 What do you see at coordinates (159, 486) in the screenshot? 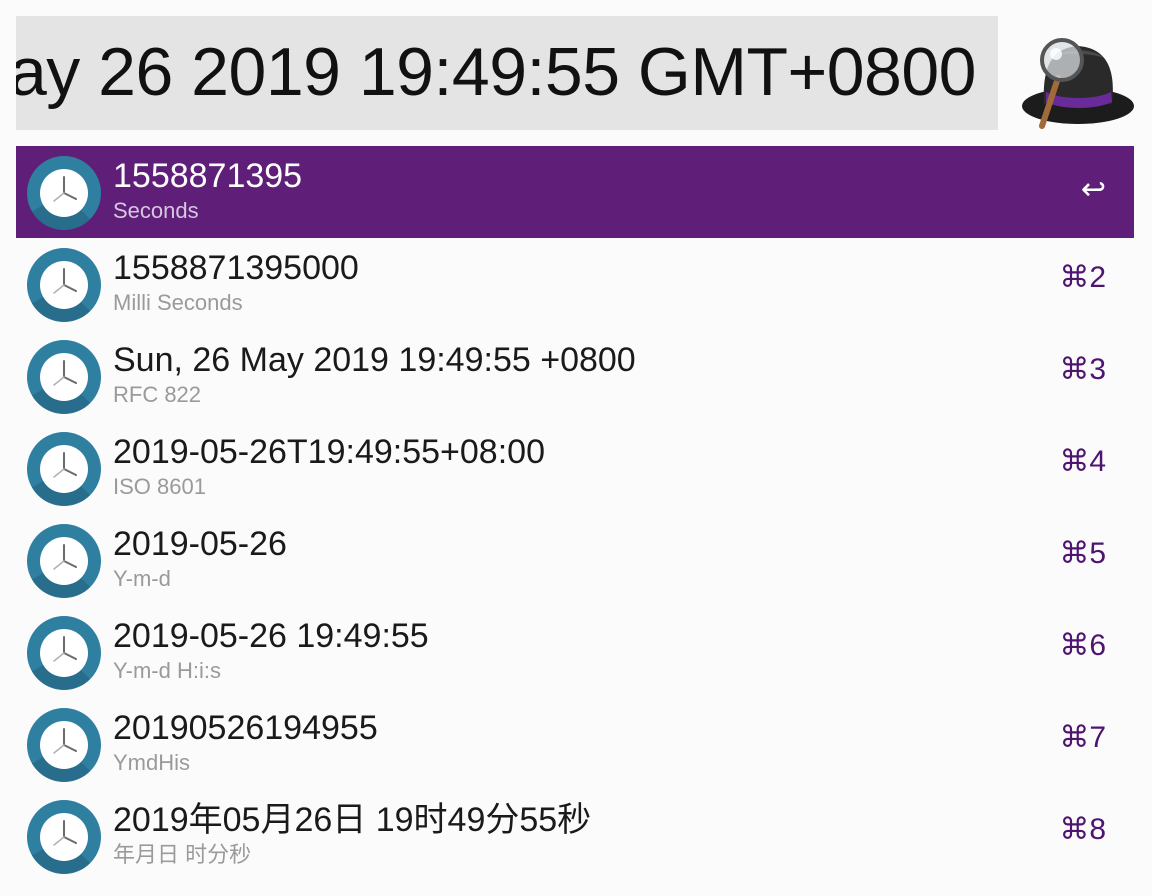
I see `result-subtitle: ISO 8601` at bounding box center [159, 486].